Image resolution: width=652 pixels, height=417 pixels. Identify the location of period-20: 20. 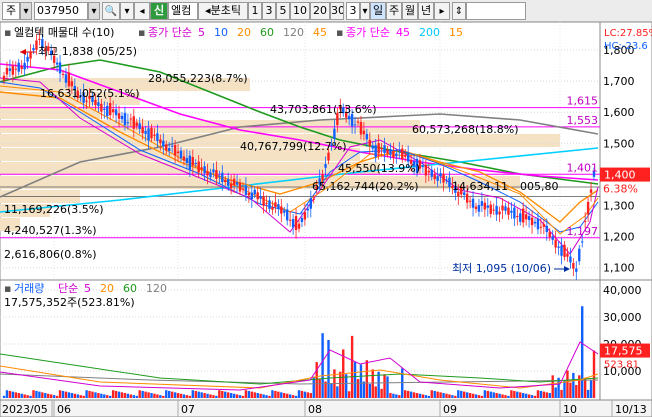
(320, 11).